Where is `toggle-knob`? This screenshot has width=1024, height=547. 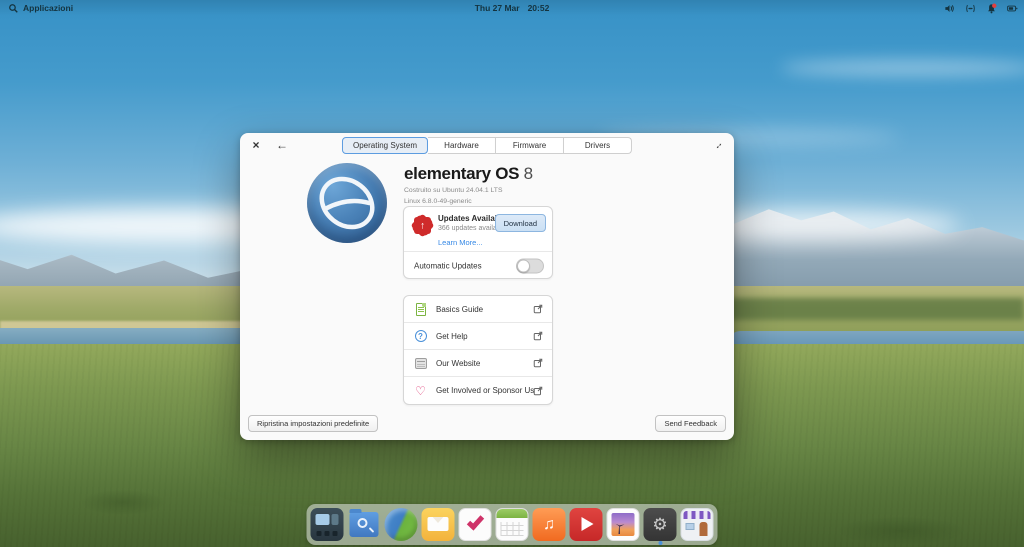 toggle-knob is located at coordinates (523, 265).